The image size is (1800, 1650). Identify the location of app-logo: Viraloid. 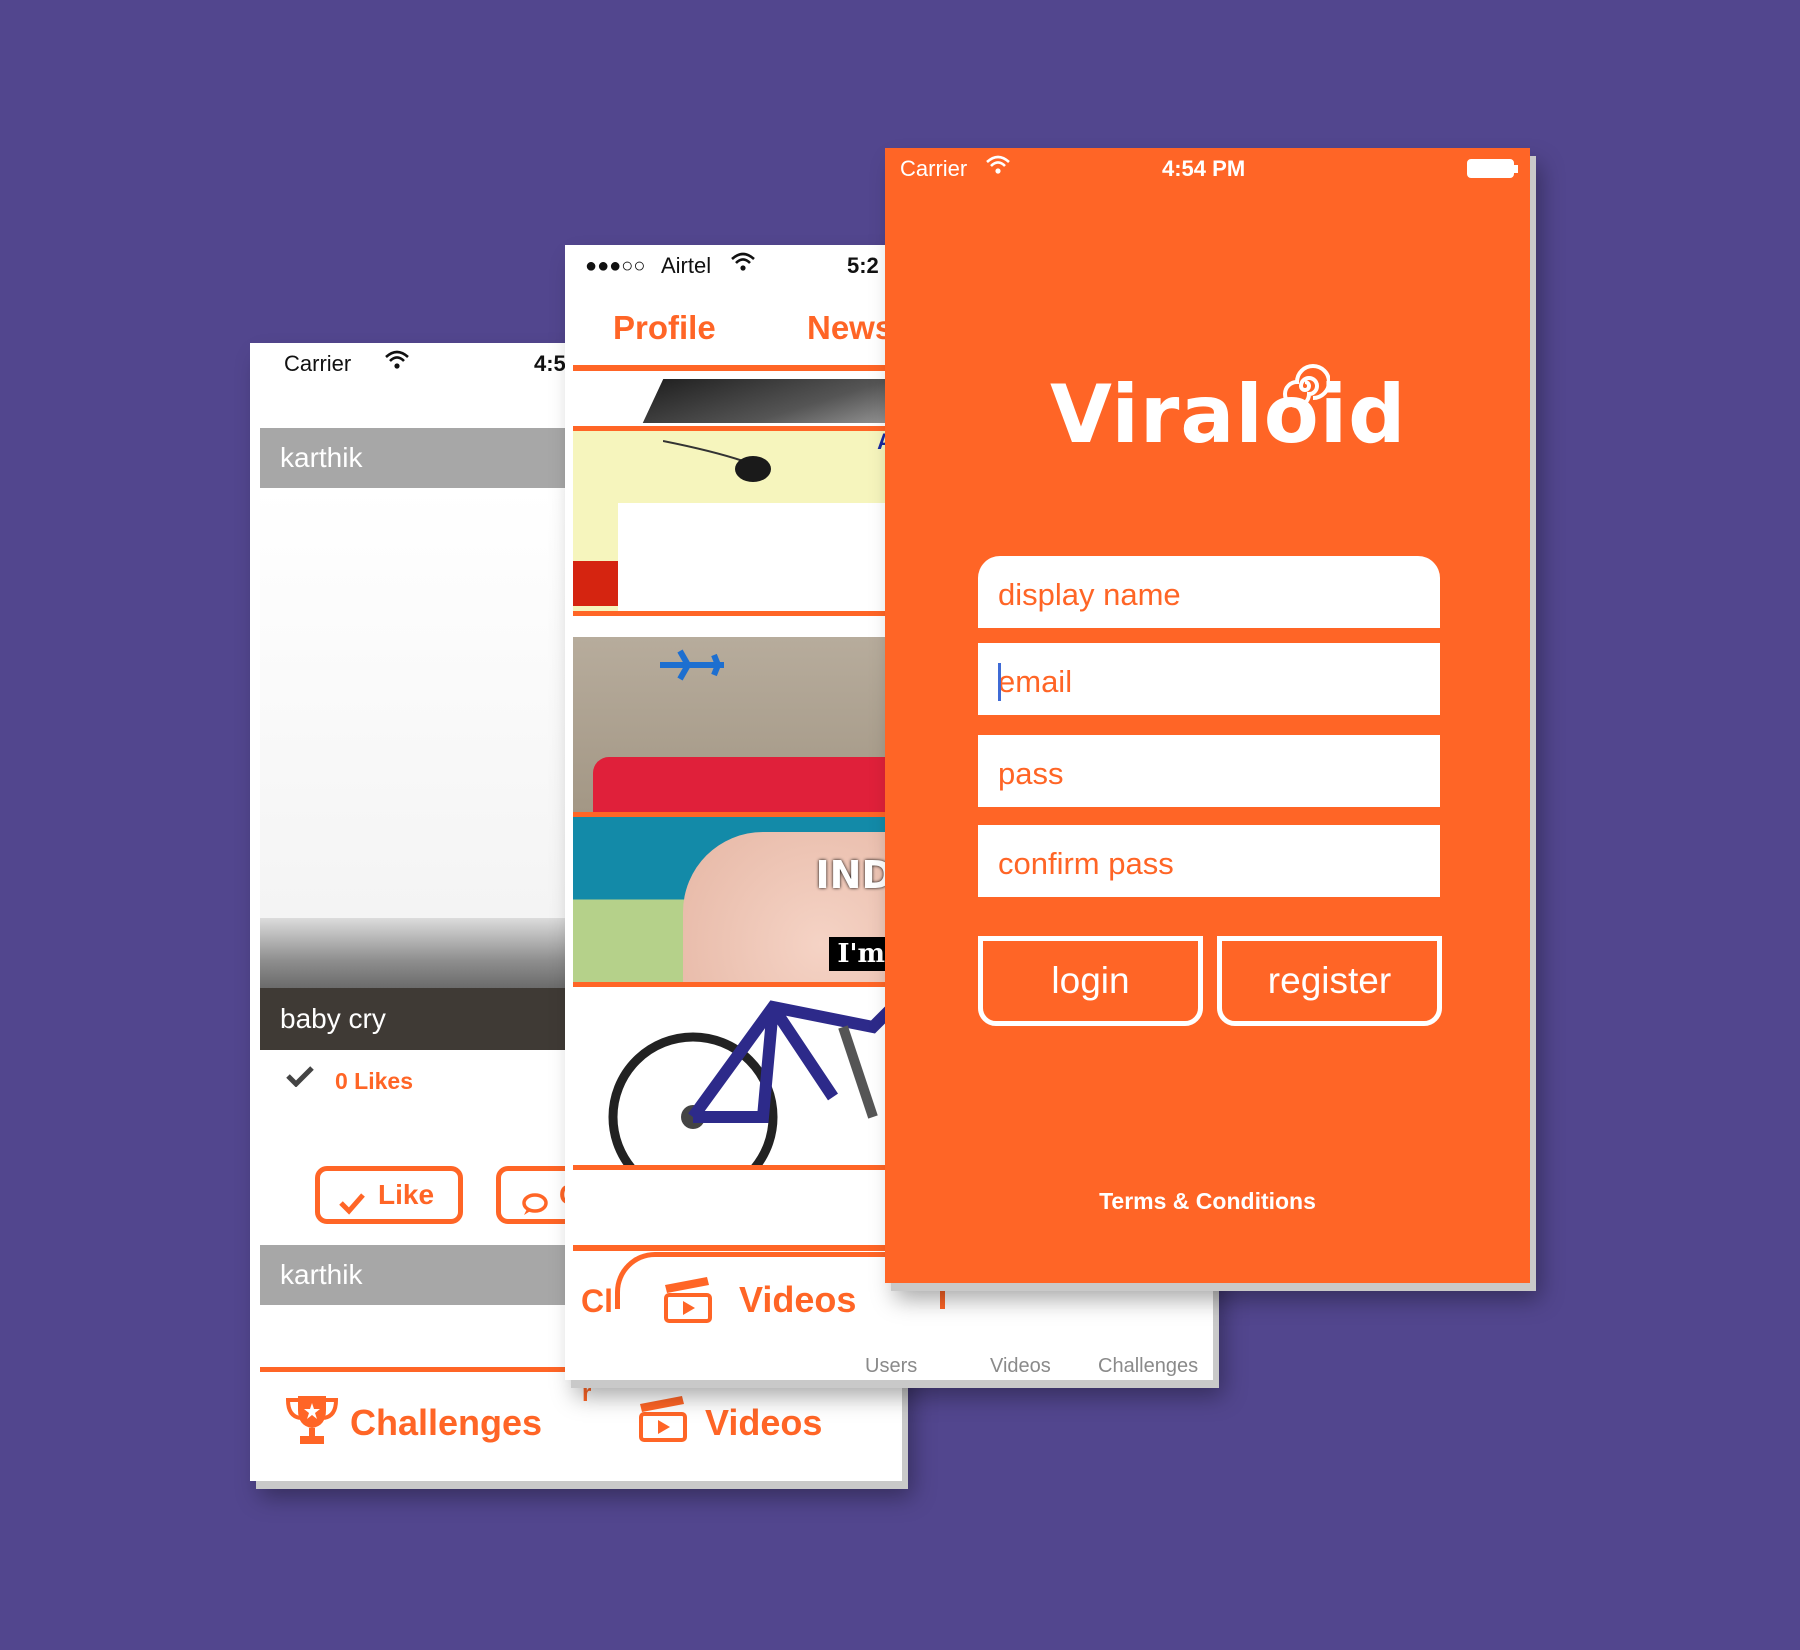
(1228, 414).